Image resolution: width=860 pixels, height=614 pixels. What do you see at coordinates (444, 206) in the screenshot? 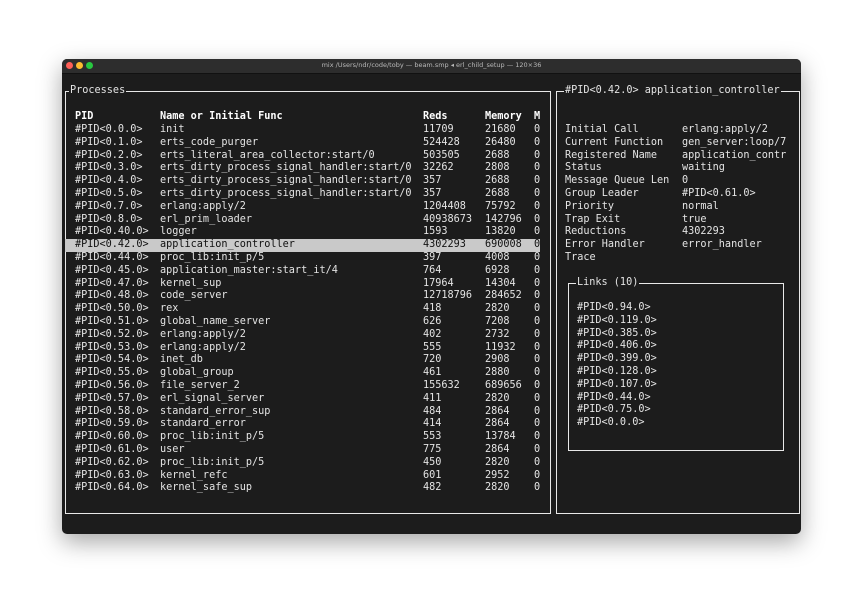
I see `reds-cell: 1204408` at bounding box center [444, 206].